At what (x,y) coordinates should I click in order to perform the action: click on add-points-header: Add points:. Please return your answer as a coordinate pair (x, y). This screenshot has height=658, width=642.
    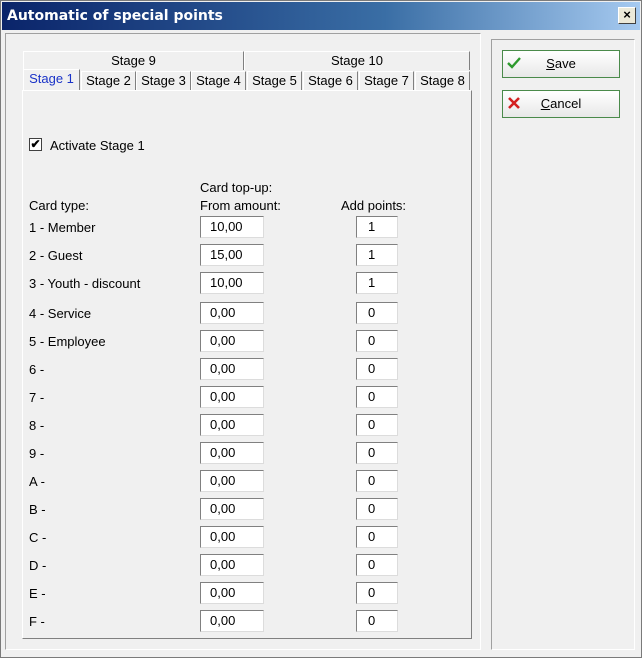
    Looking at the image, I should click on (374, 205).